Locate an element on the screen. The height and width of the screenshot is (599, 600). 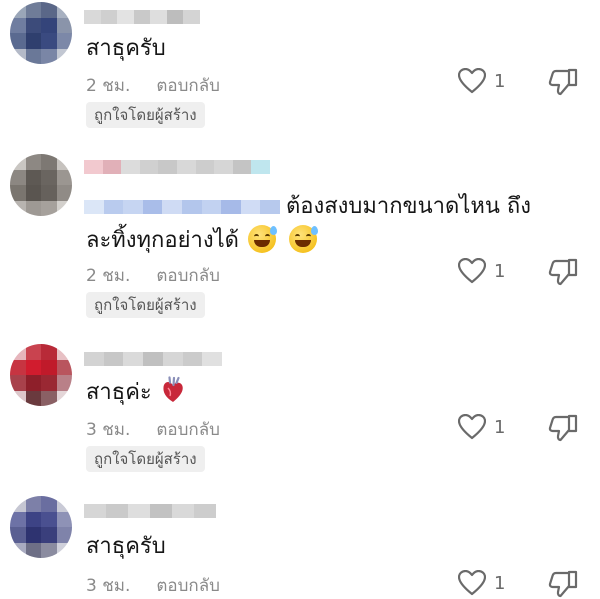
comment-text: สาธุค่ะ is located at coordinates (135, 393).